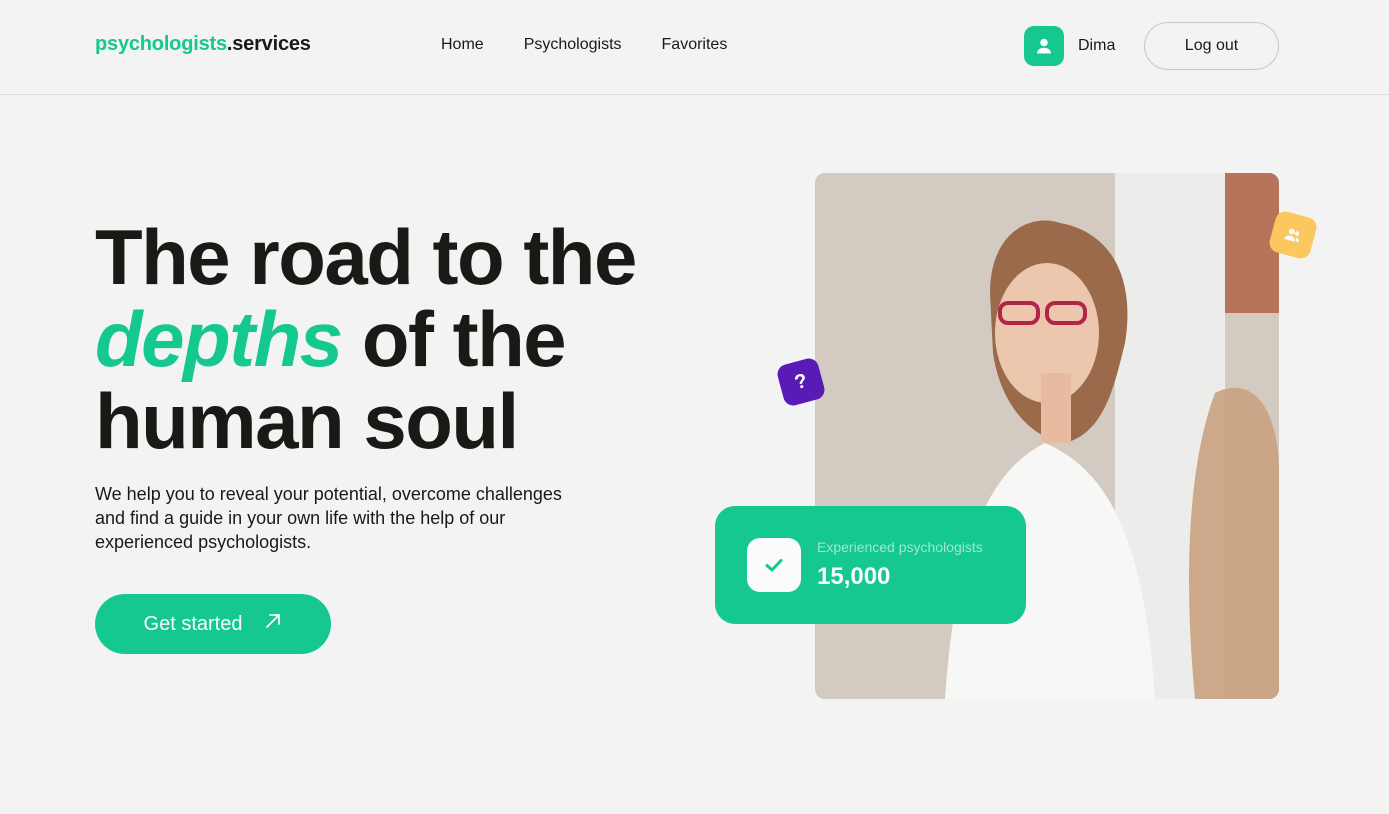  I want to click on nav-psychologists: Psychologists, so click(573, 45).